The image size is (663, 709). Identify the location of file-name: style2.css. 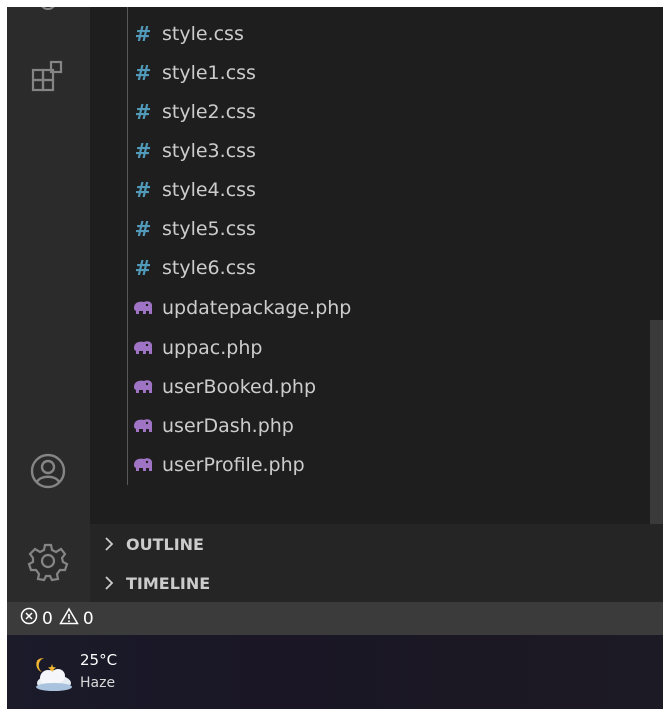
(209, 111).